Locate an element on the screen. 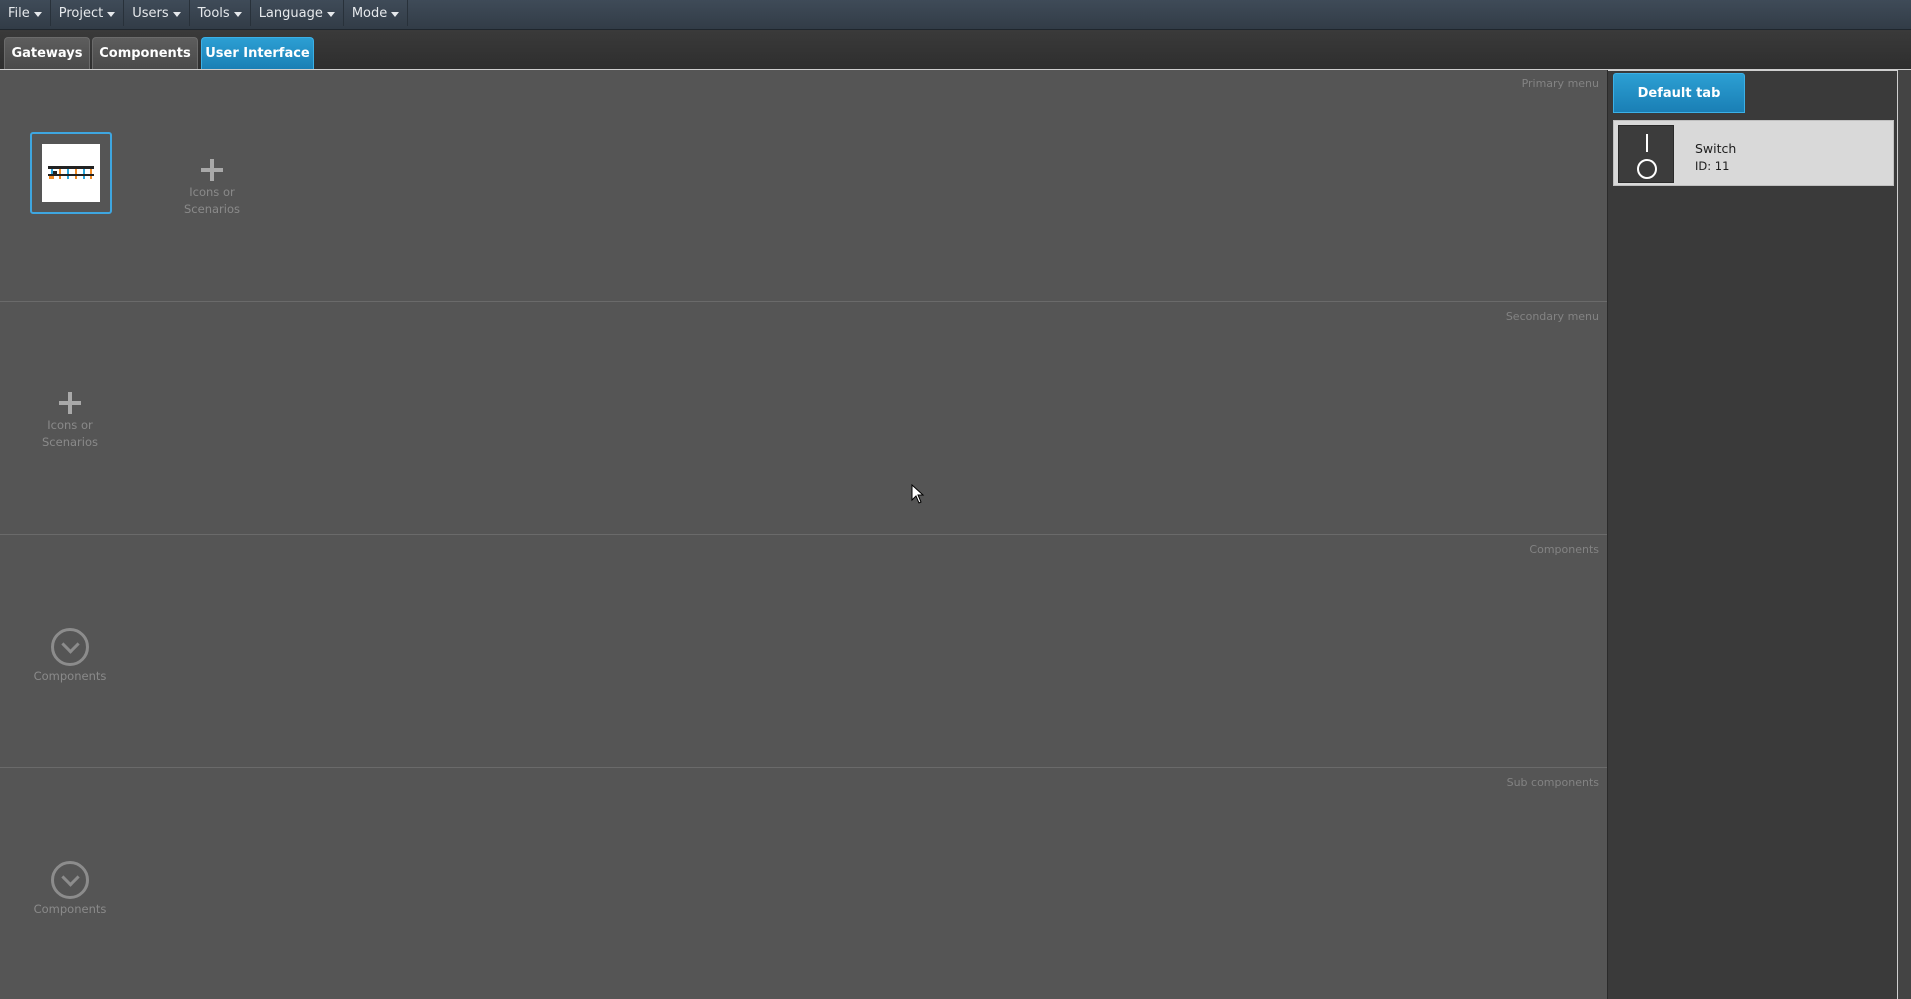 The image size is (1911, 999). tab-gateways: Gateways is located at coordinates (47, 53).